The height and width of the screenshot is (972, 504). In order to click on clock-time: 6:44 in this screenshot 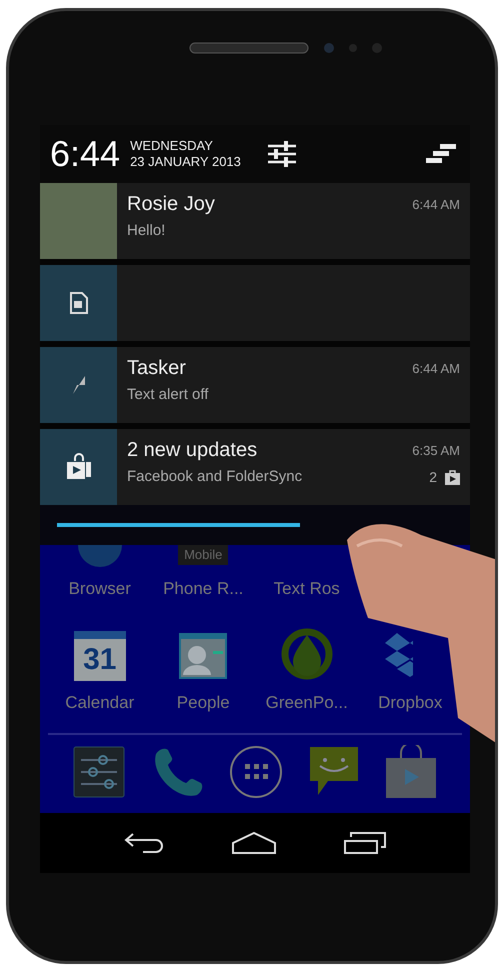, I will do `click(85, 154)`.